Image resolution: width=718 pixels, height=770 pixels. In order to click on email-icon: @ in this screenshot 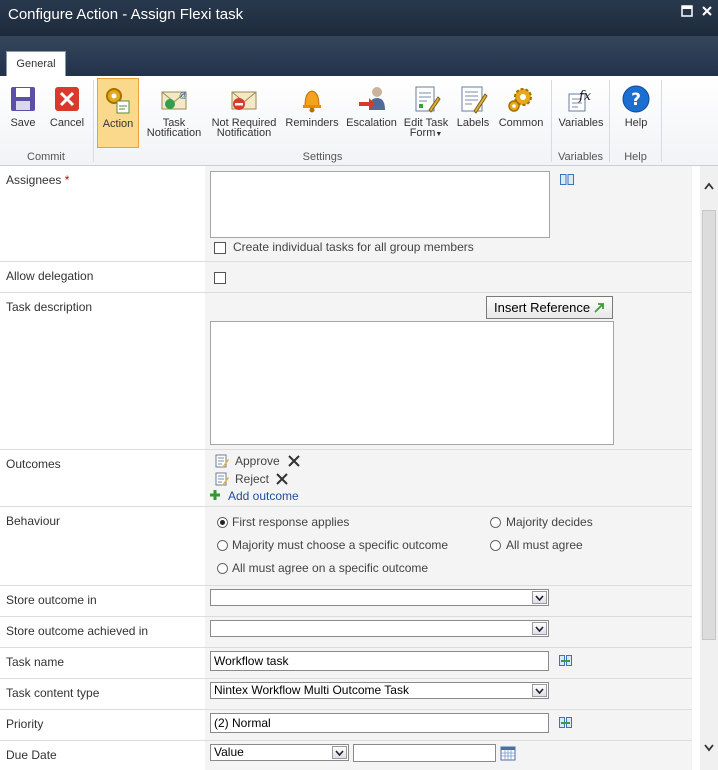, I will do `click(174, 100)`.